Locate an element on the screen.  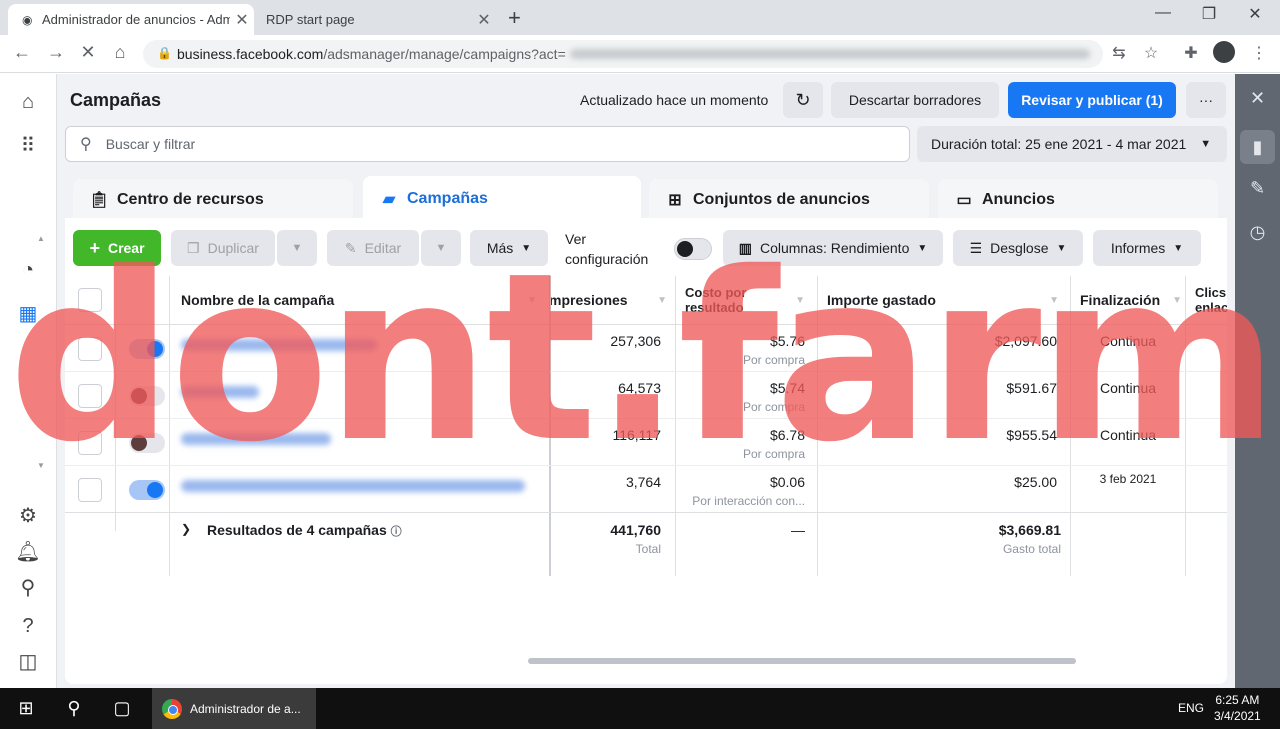
edit-dropdown: ▼ is located at coordinates (441, 248).